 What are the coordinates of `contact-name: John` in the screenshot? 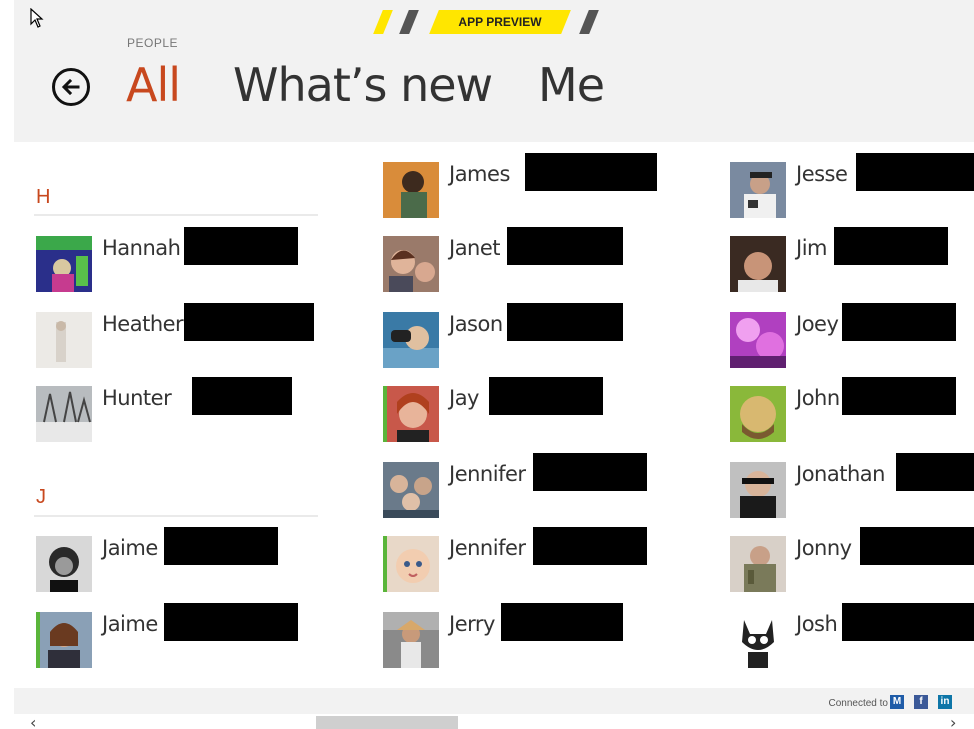 It's located at (818, 398).